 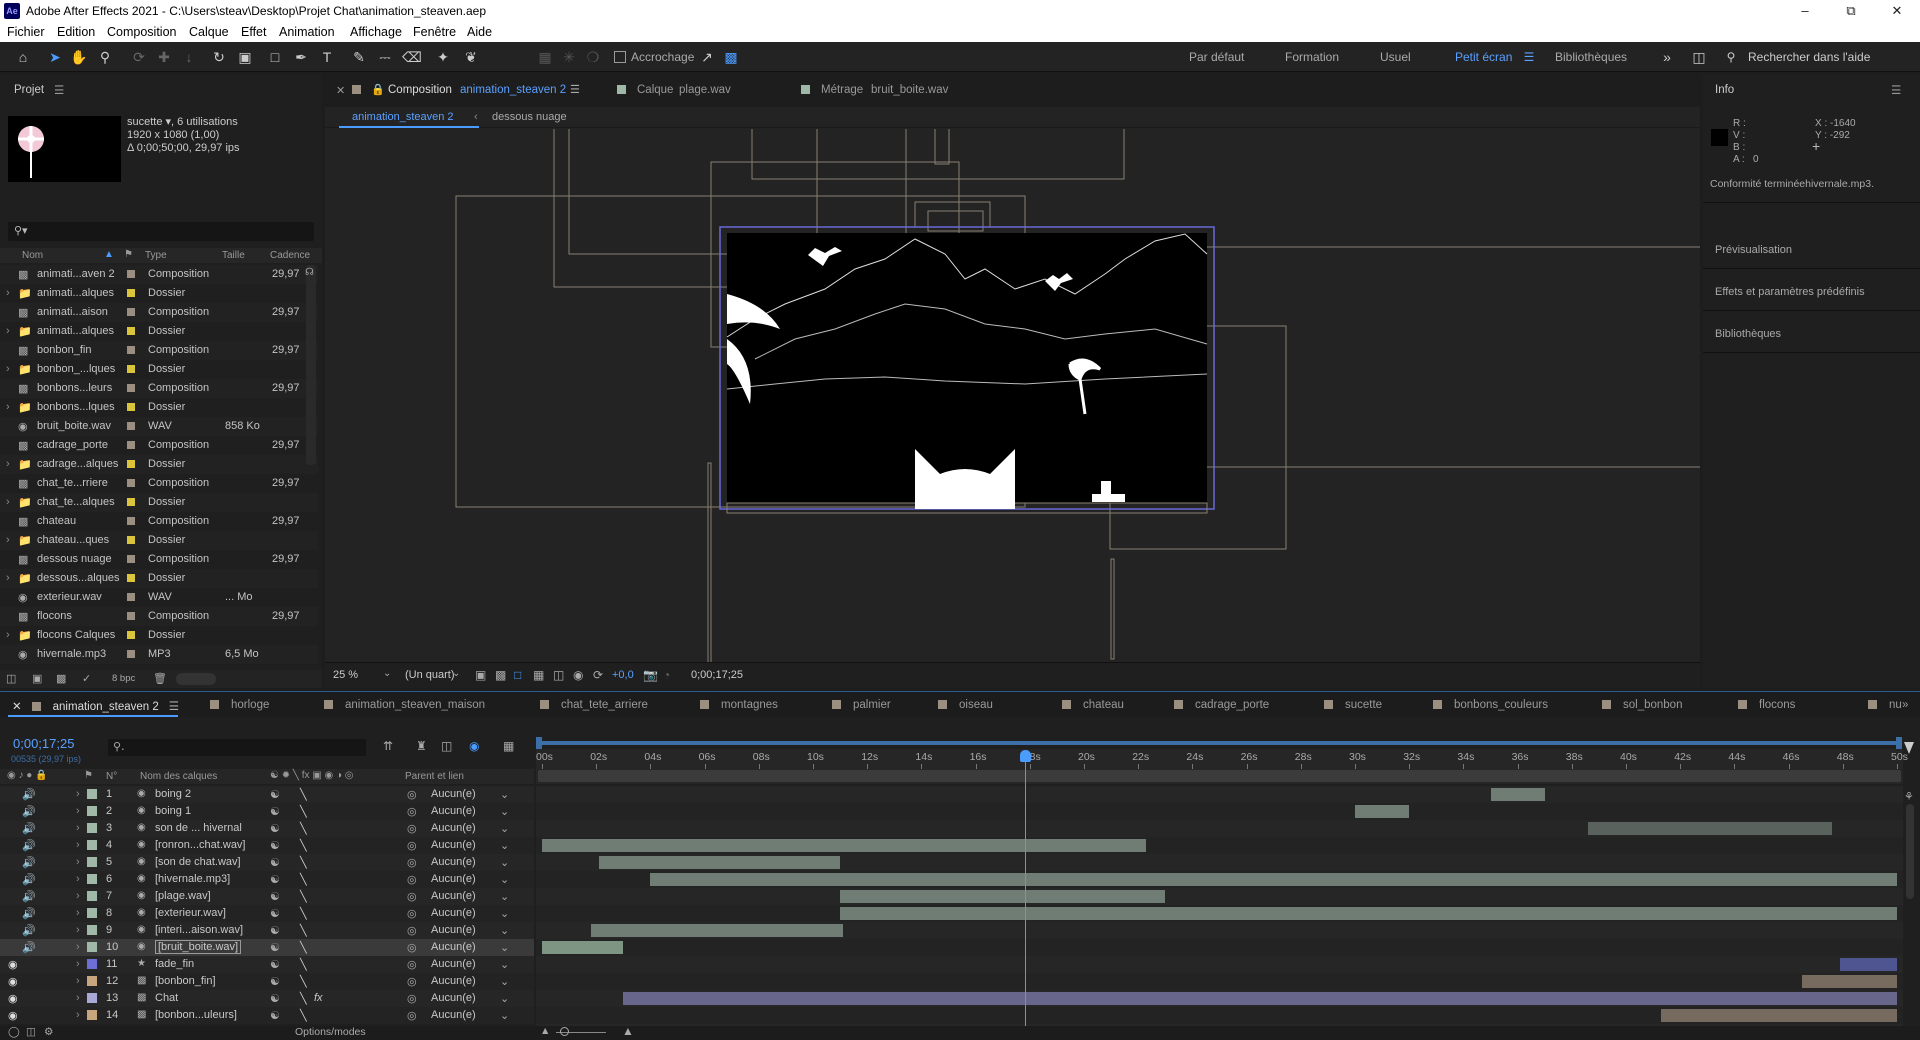 I want to click on close-tab-icon: ✕, so click(x=340, y=90).